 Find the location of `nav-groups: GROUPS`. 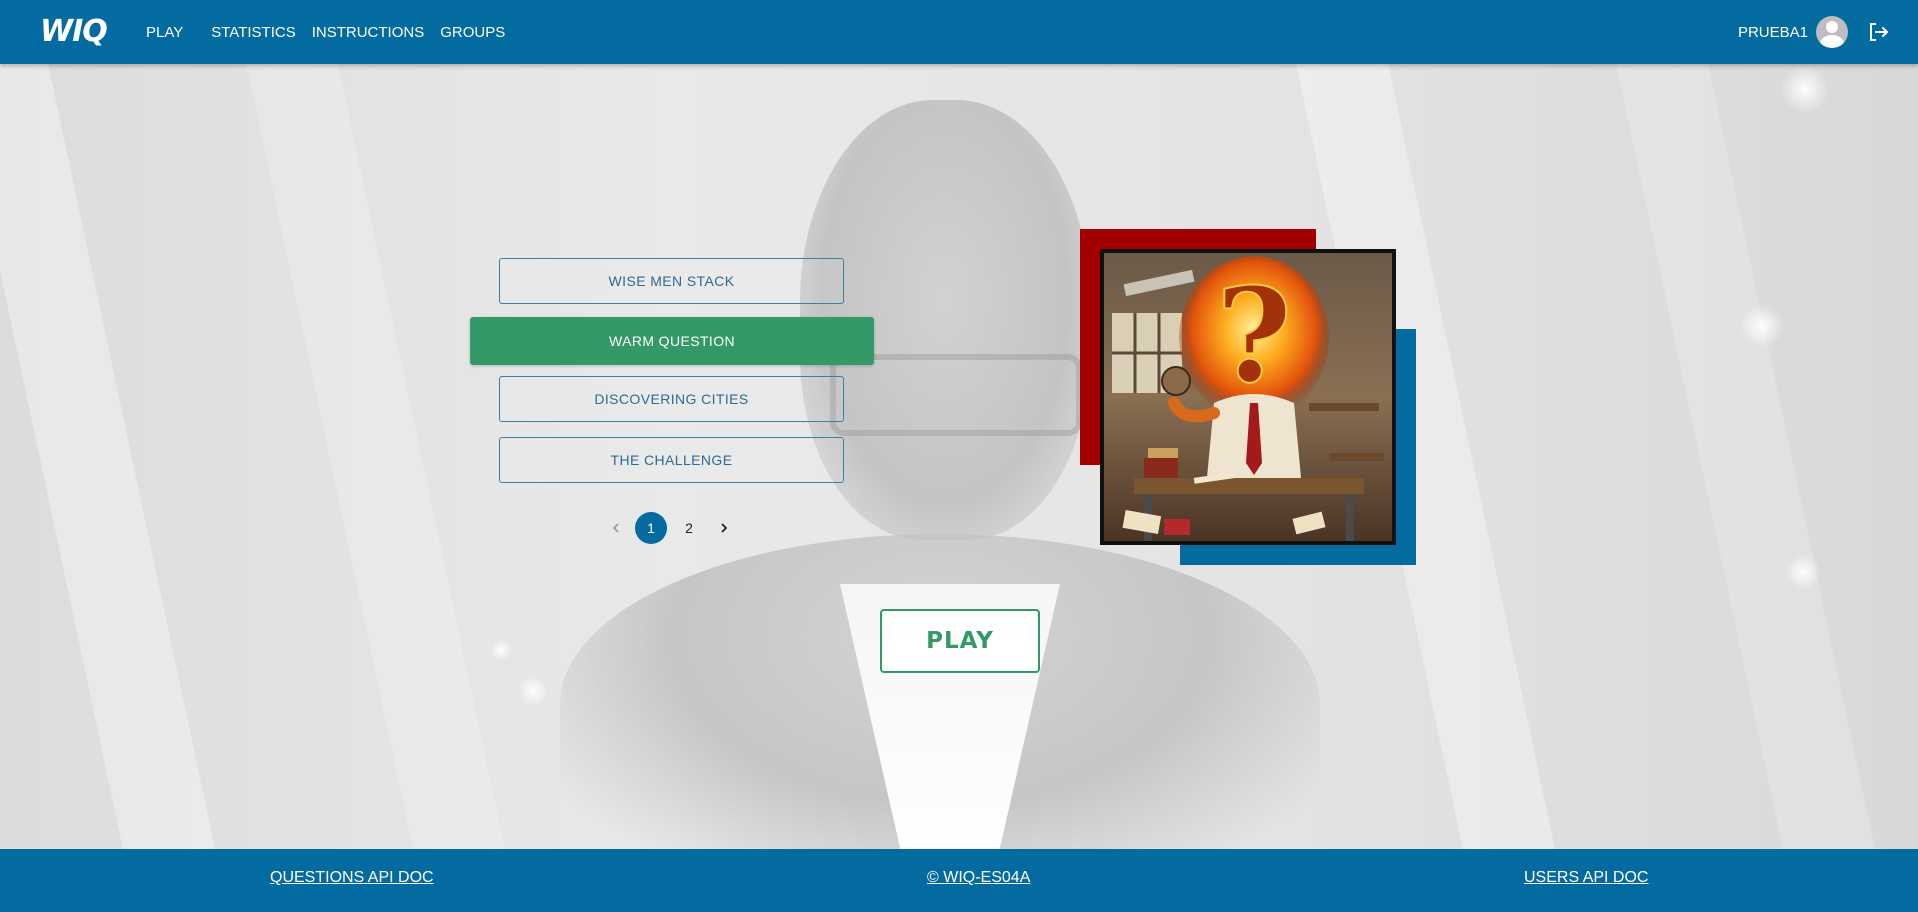

nav-groups: GROUPS is located at coordinates (472, 32).